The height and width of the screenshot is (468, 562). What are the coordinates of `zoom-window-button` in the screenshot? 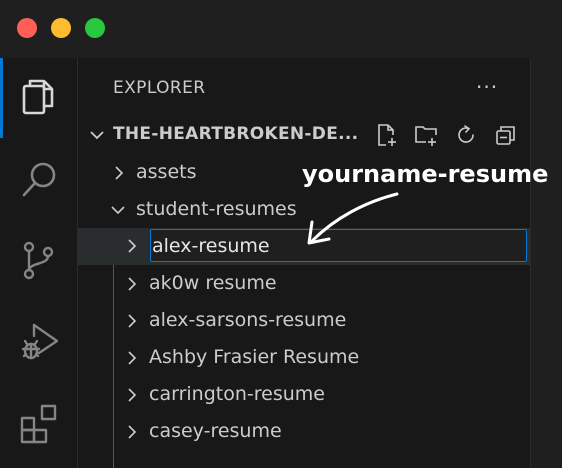 It's located at (95, 28).